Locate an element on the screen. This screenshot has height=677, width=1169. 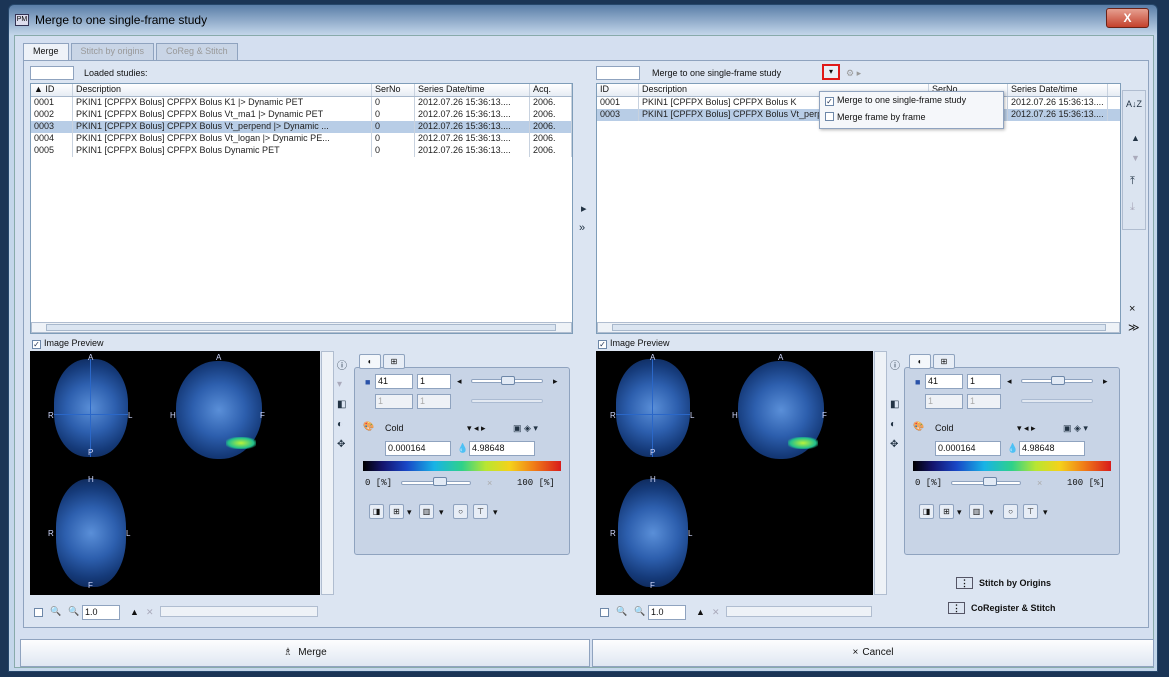
left-image-vscroll is located at coordinates (327, 473).